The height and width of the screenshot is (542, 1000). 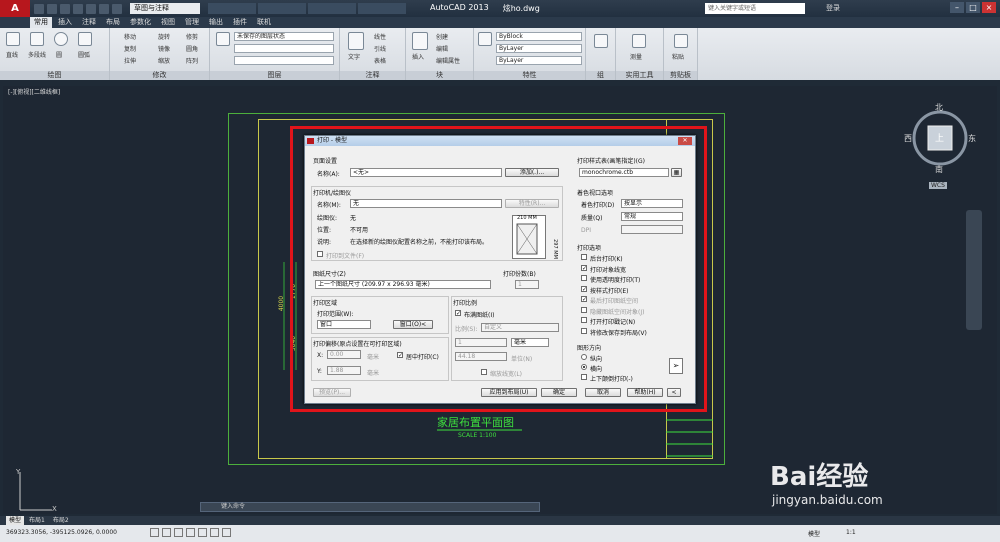 What do you see at coordinates (939, 137) in the screenshot?
I see `top-face-label: 上` at bounding box center [939, 137].